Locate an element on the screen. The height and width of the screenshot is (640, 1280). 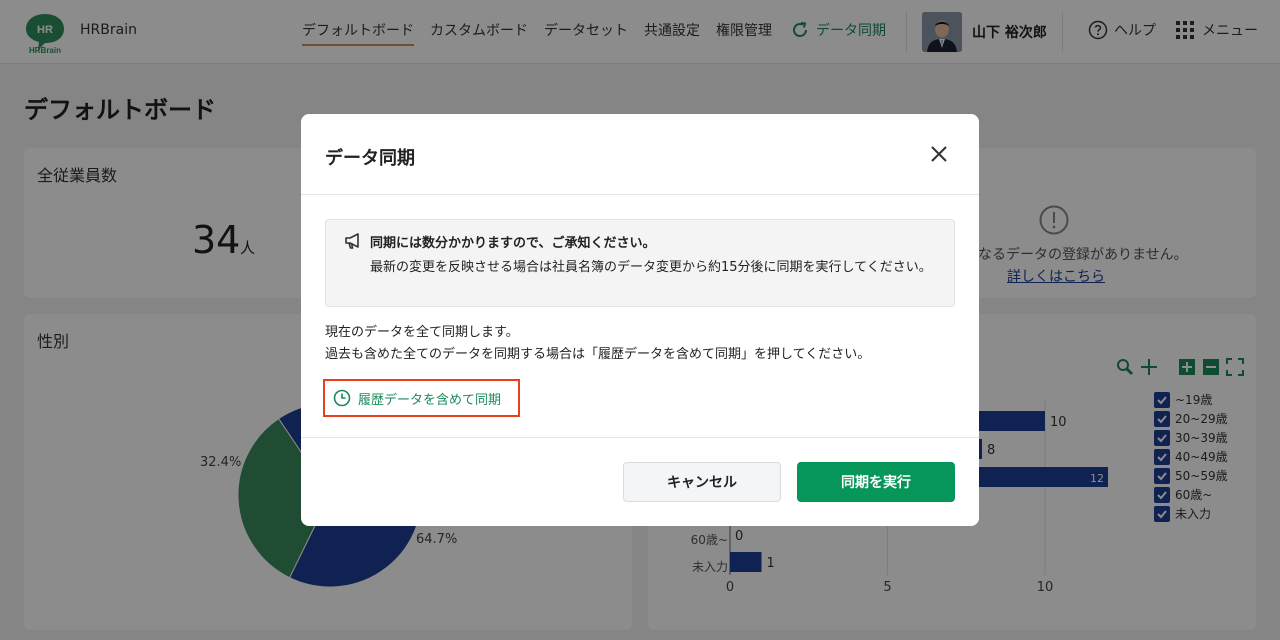
history-button-label: 履歴データを含めて同期 is located at coordinates (430, 400).